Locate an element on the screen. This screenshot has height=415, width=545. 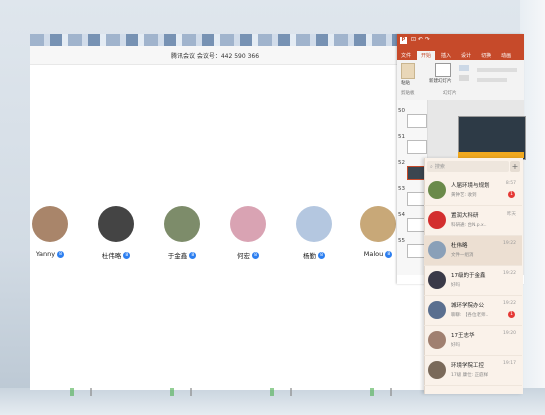
participant-name-row: 杜伟略 8 is located at coordinates (116, 255).